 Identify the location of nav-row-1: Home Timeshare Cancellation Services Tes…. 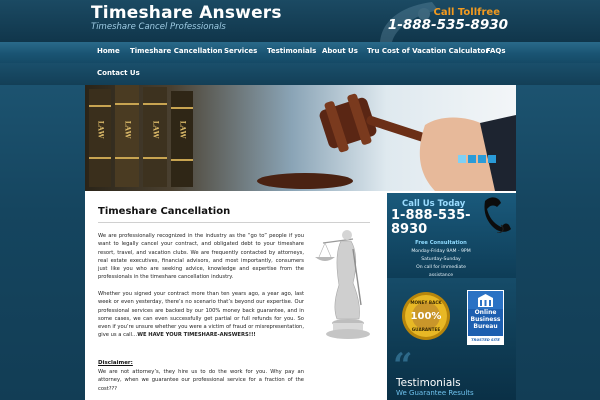
(300, 52).